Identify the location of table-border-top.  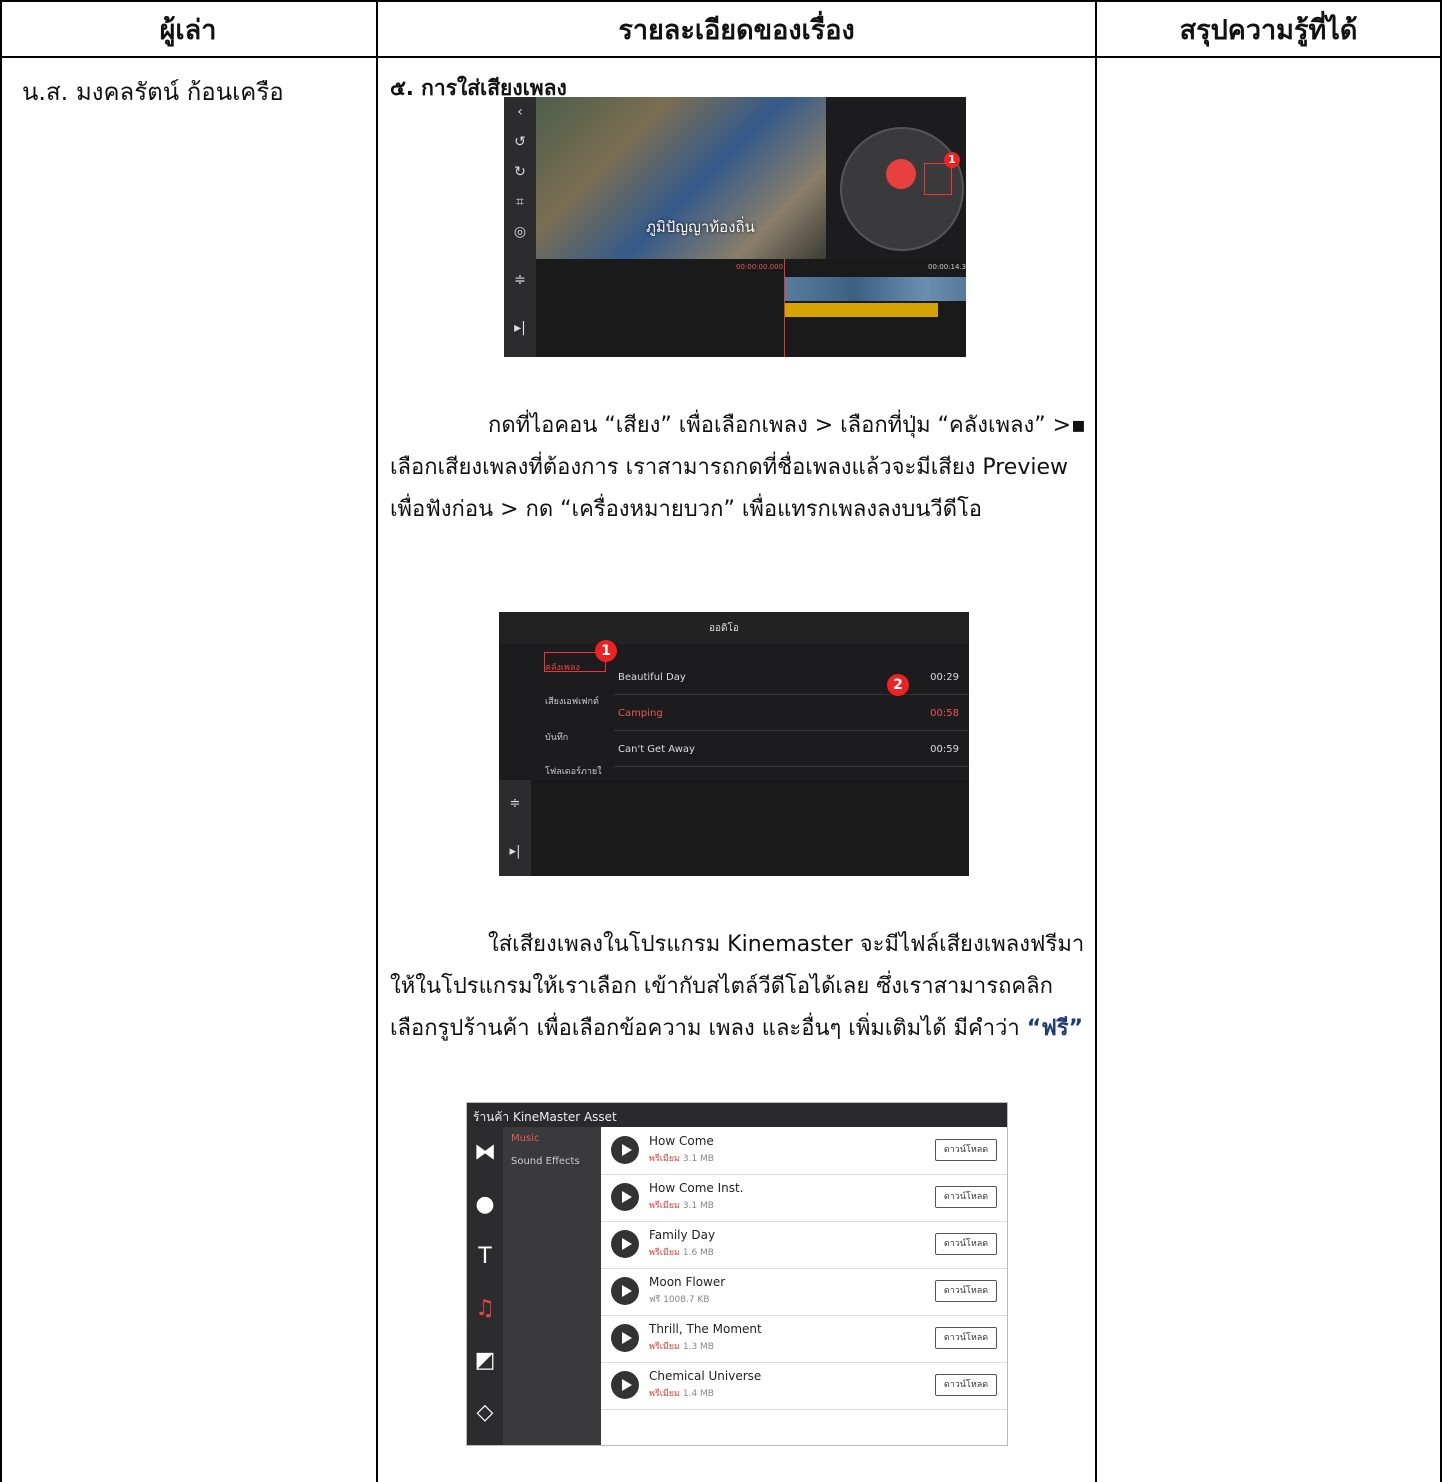
(721, 1).